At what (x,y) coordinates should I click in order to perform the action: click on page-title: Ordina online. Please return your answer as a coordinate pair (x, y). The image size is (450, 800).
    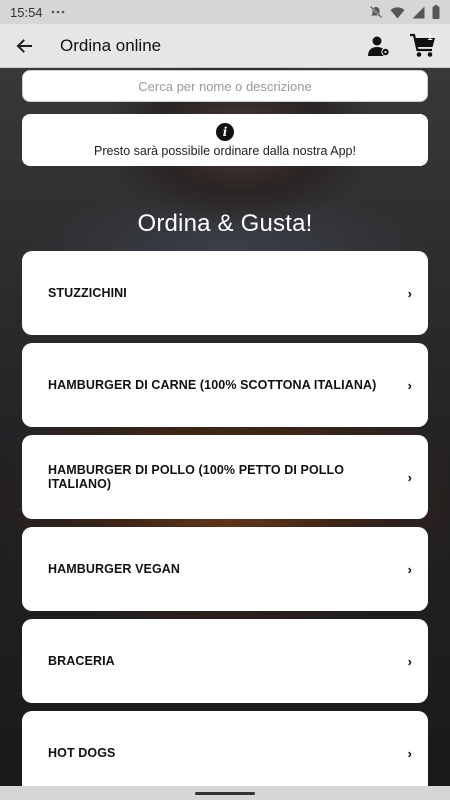
    Looking at the image, I should click on (111, 45).